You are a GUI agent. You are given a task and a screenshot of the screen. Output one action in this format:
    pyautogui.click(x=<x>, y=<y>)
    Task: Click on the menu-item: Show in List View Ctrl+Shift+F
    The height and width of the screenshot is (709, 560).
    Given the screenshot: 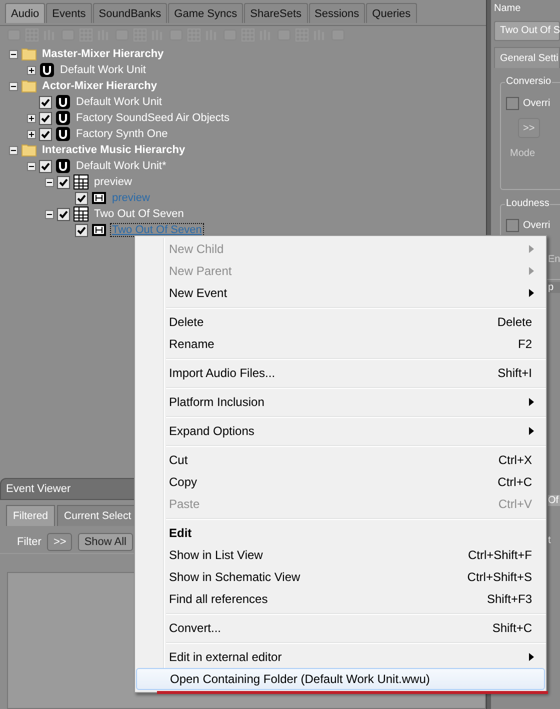 What is the action you would take?
    pyautogui.click(x=341, y=555)
    